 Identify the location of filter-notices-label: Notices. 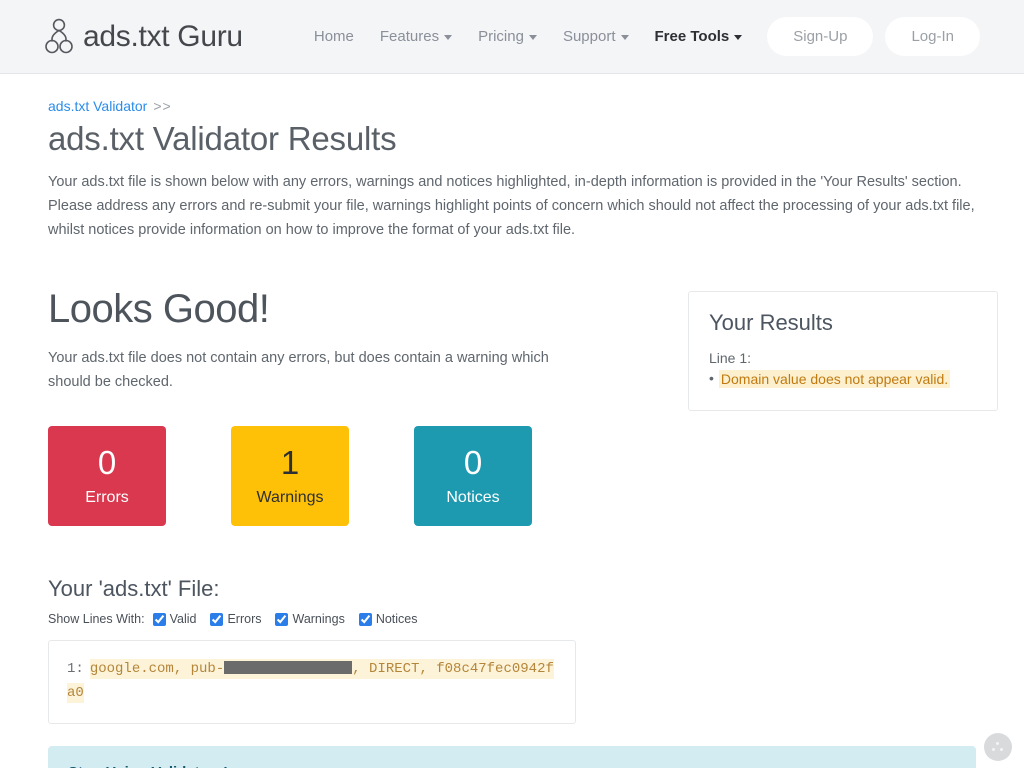
(396, 619).